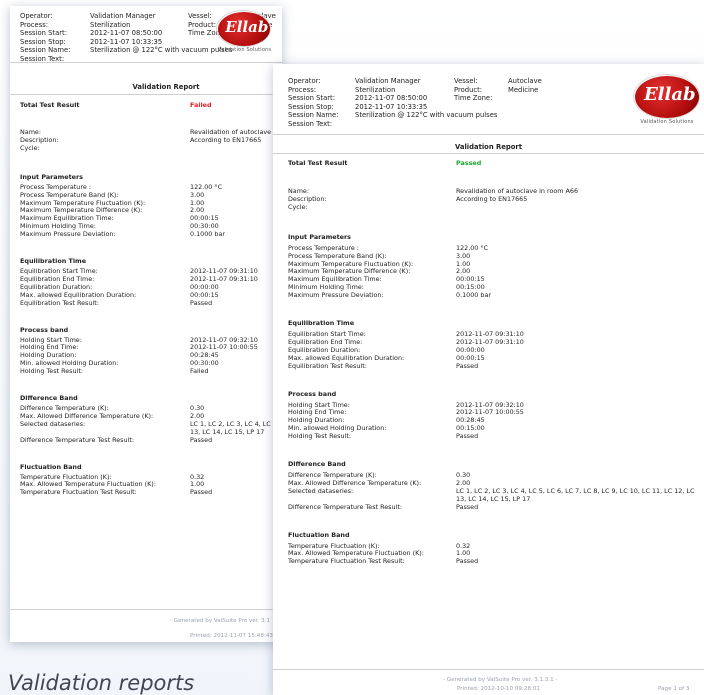 This screenshot has height=695, width=704. What do you see at coordinates (469, 163) in the screenshot?
I see `total-result-value: Passed` at bounding box center [469, 163].